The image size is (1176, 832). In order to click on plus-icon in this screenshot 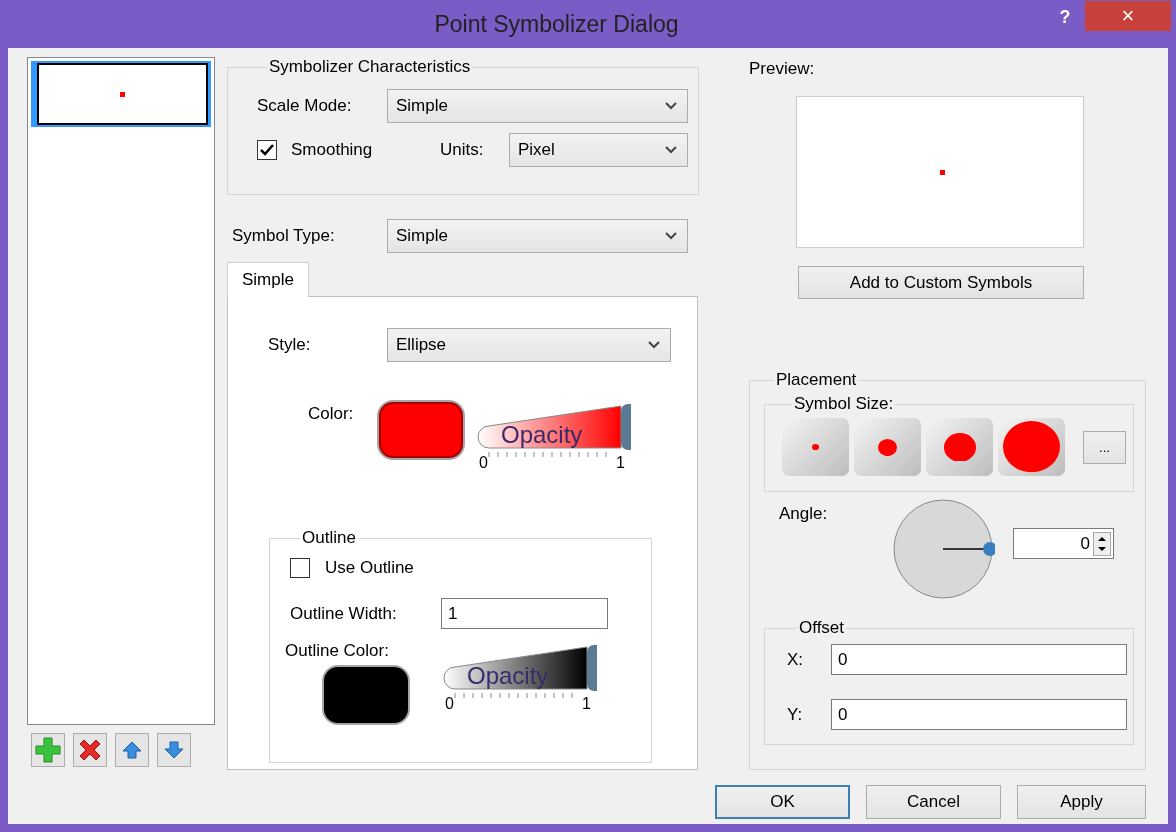, I will do `click(48, 750)`.